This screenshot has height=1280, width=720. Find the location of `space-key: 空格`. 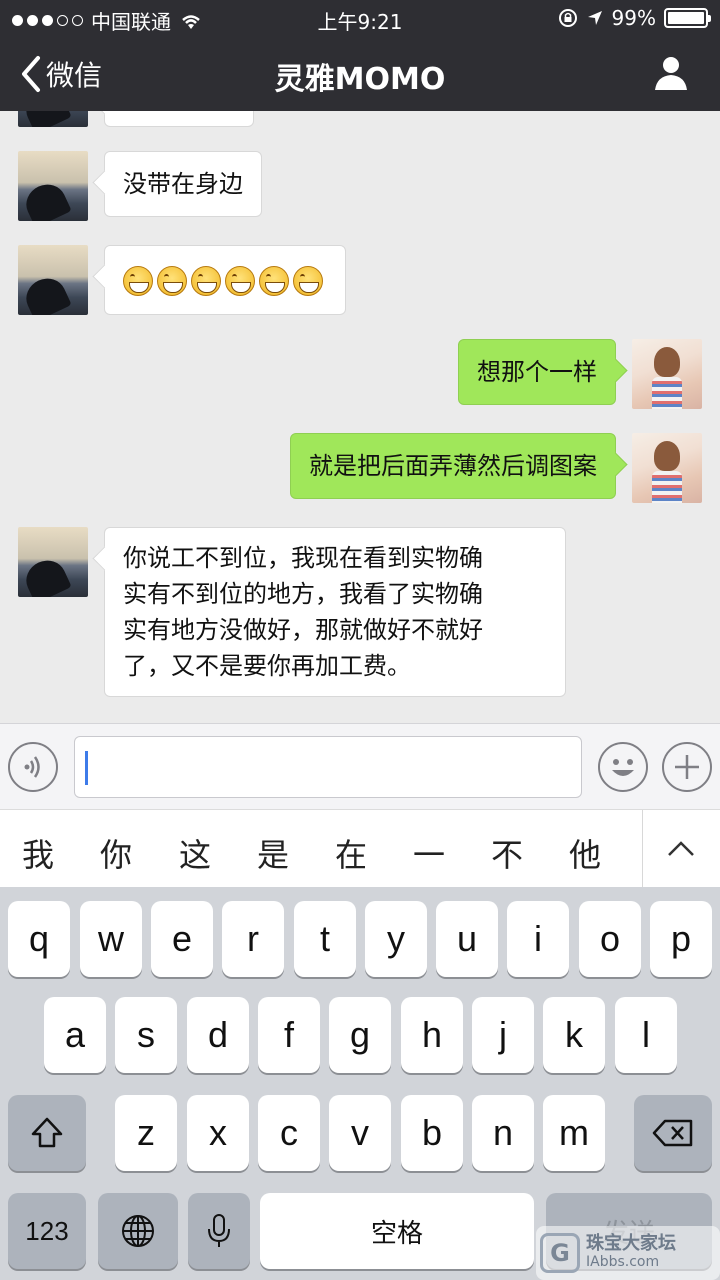

space-key: 空格 is located at coordinates (397, 1231).